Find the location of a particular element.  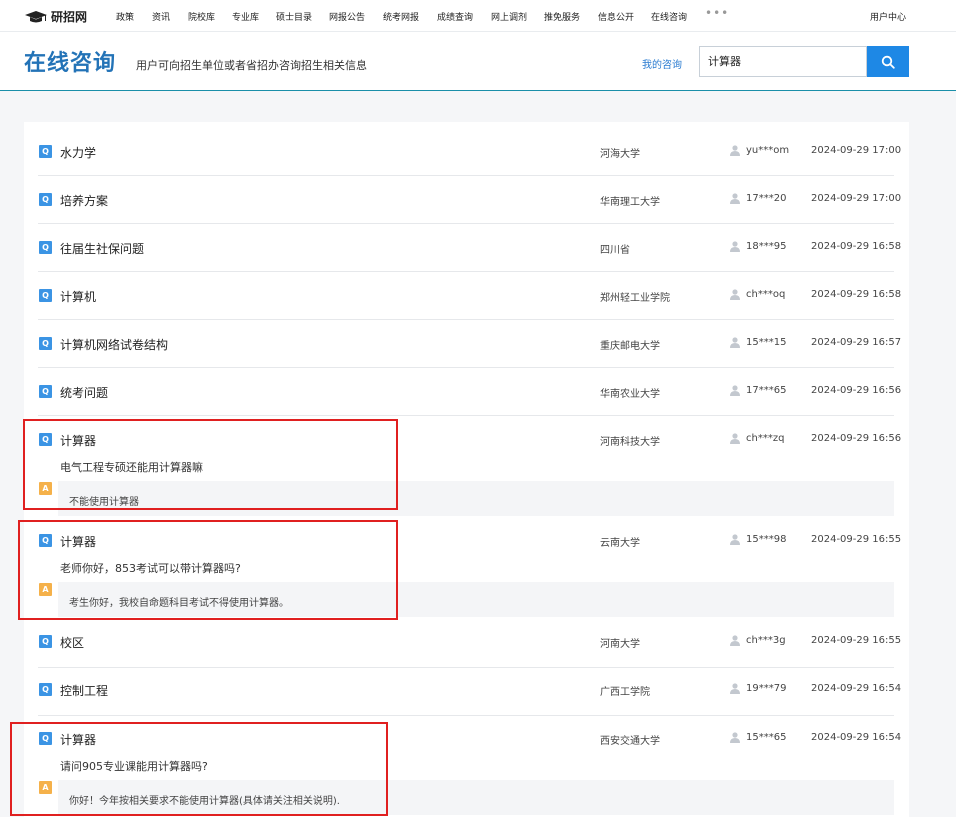

question-row: Q 水力学 河海大学 yu***om 2024-09-29 17:00 is located at coordinates (469, 152).